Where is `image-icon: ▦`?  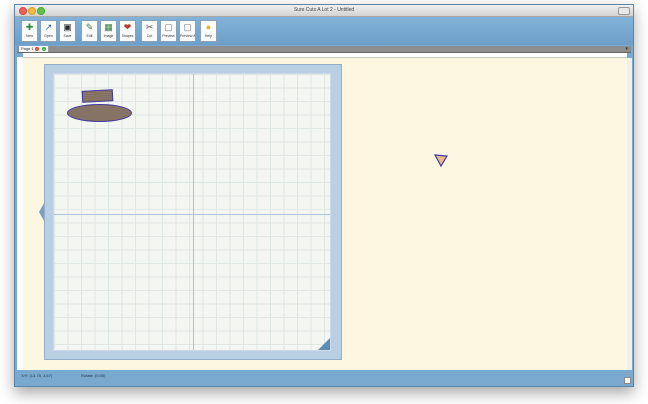 image-icon: ▦ is located at coordinates (108, 27).